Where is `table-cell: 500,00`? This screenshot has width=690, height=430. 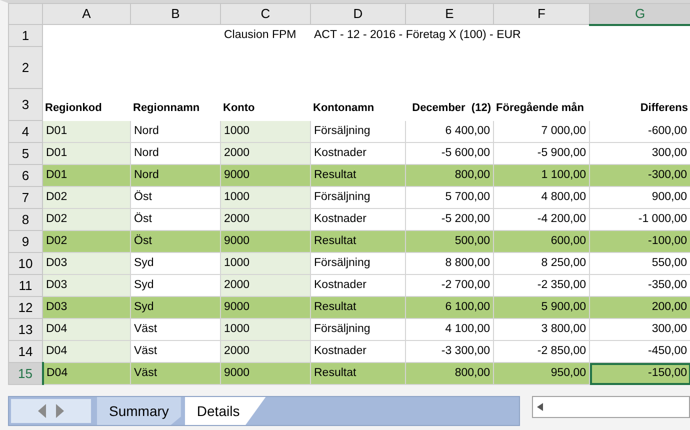 table-cell: 500,00 is located at coordinates (450, 241).